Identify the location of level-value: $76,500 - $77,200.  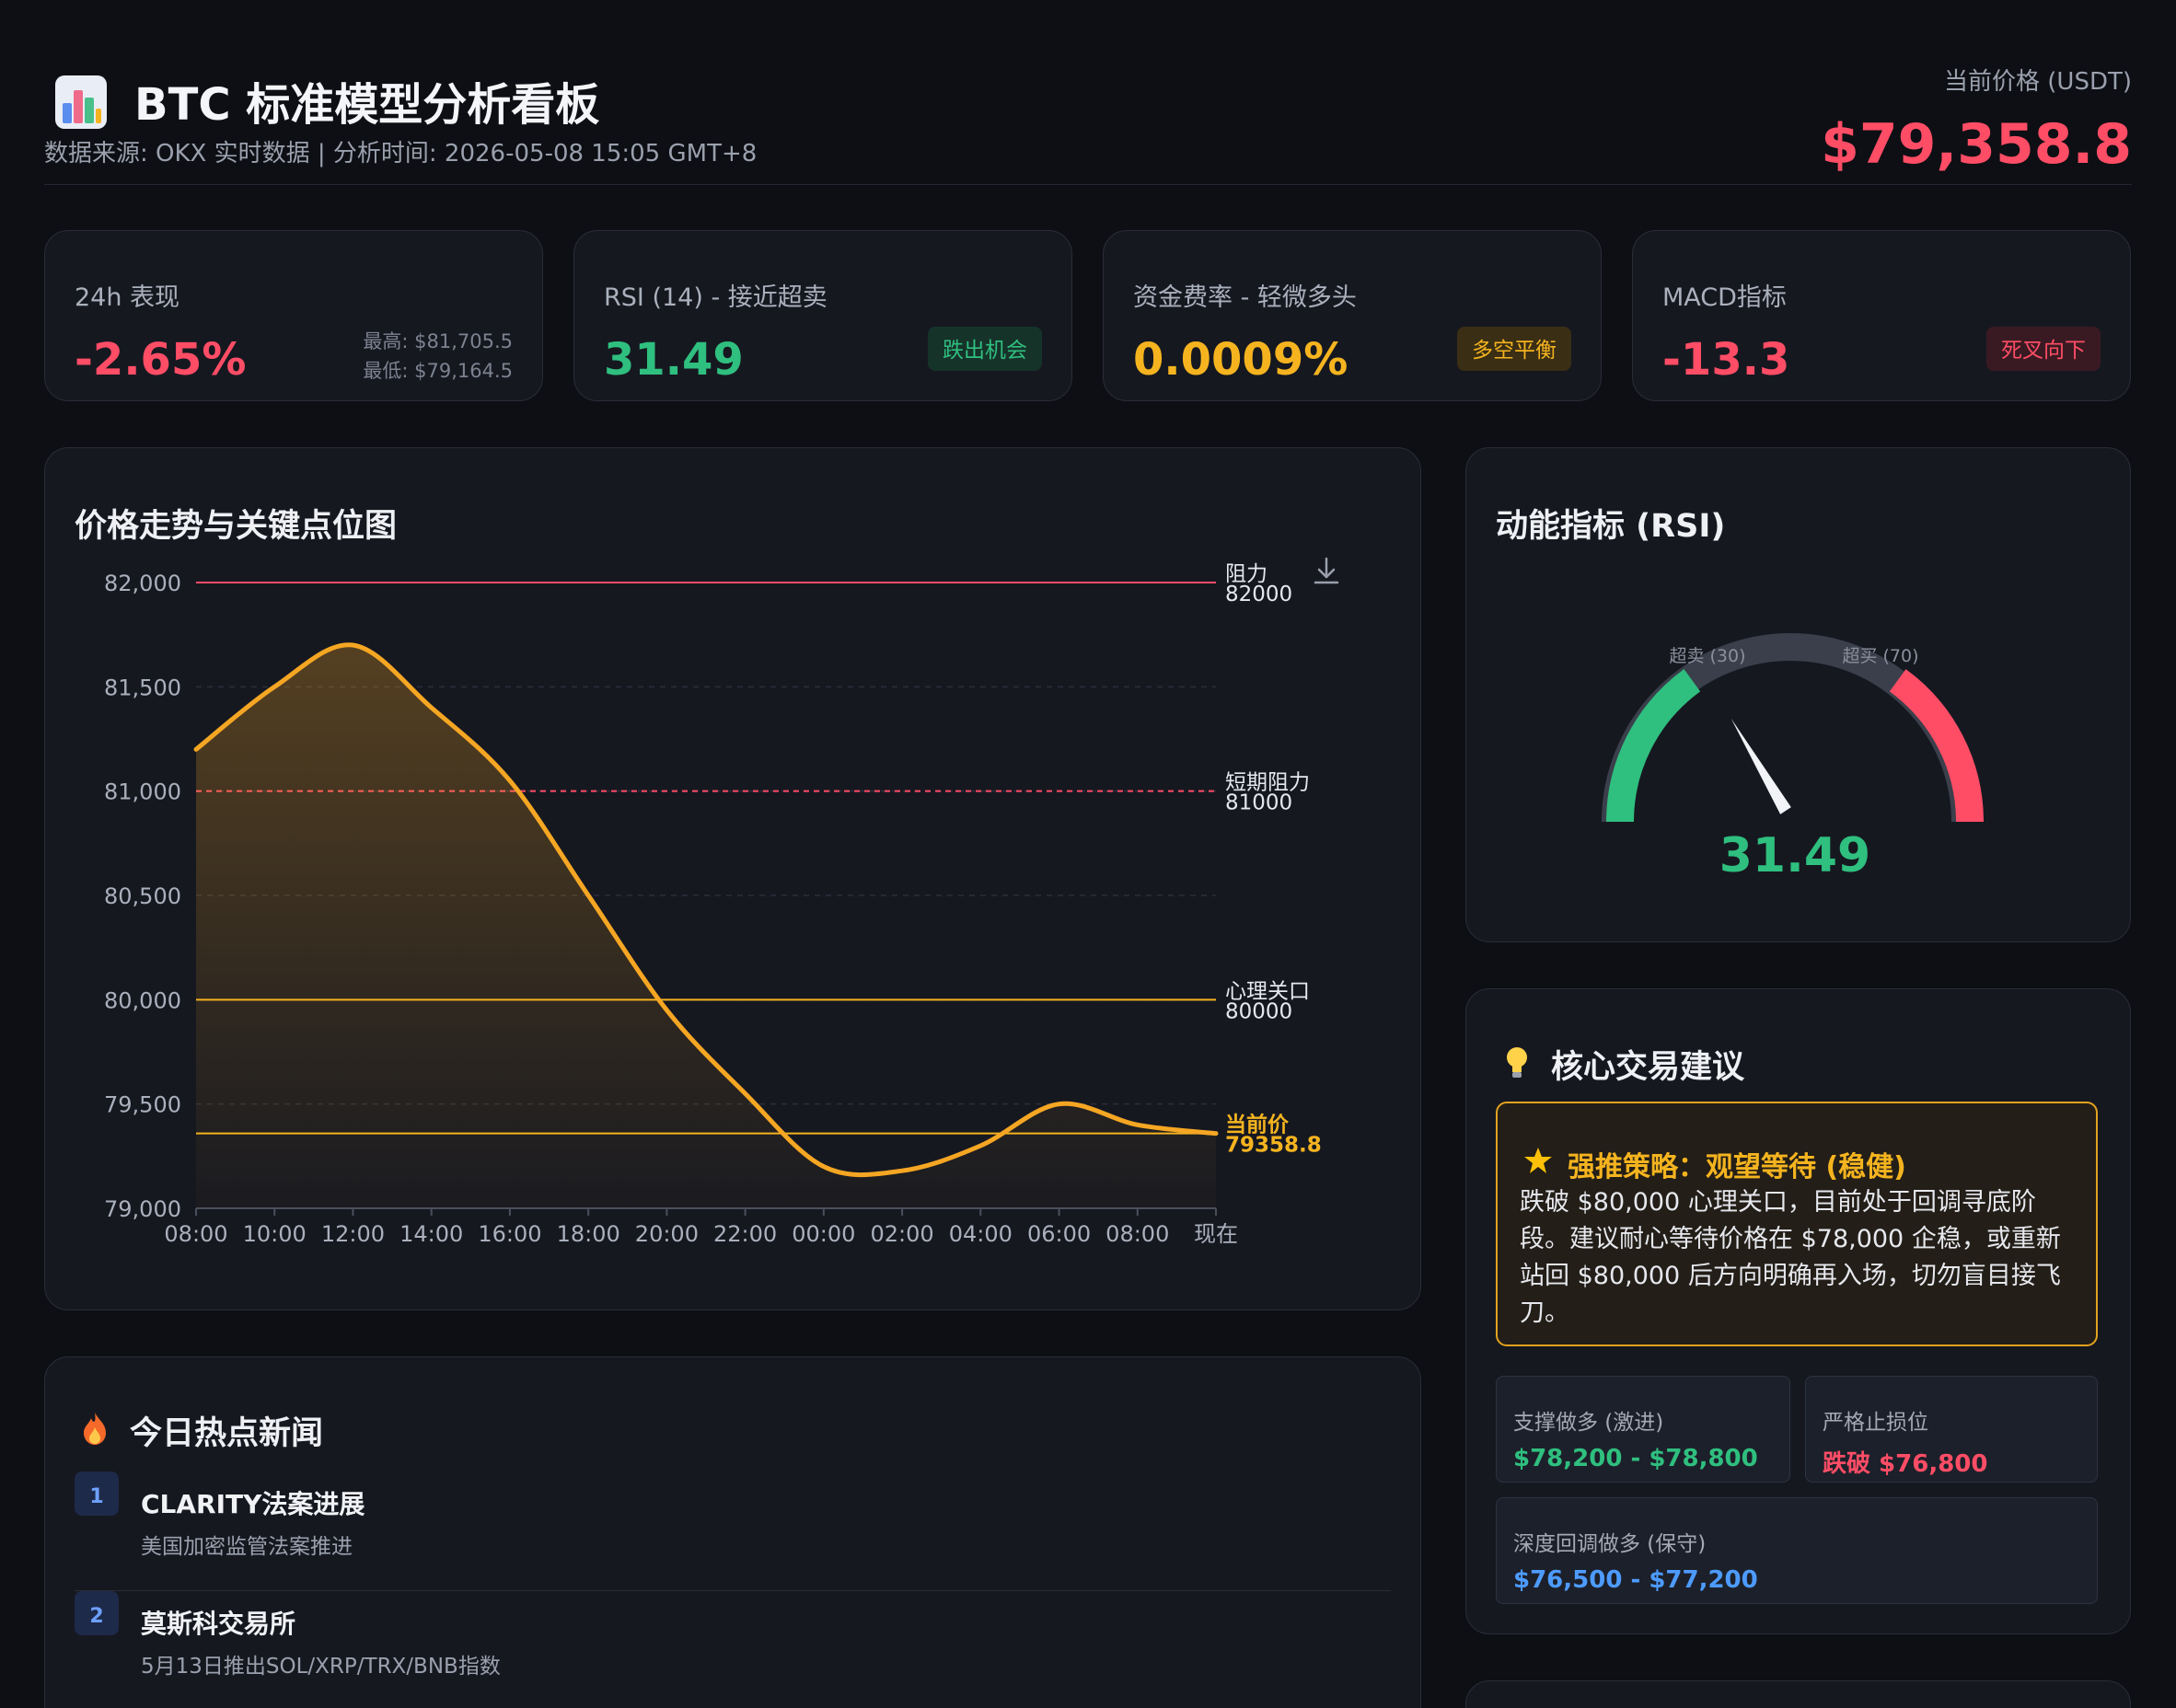
(1635, 1580).